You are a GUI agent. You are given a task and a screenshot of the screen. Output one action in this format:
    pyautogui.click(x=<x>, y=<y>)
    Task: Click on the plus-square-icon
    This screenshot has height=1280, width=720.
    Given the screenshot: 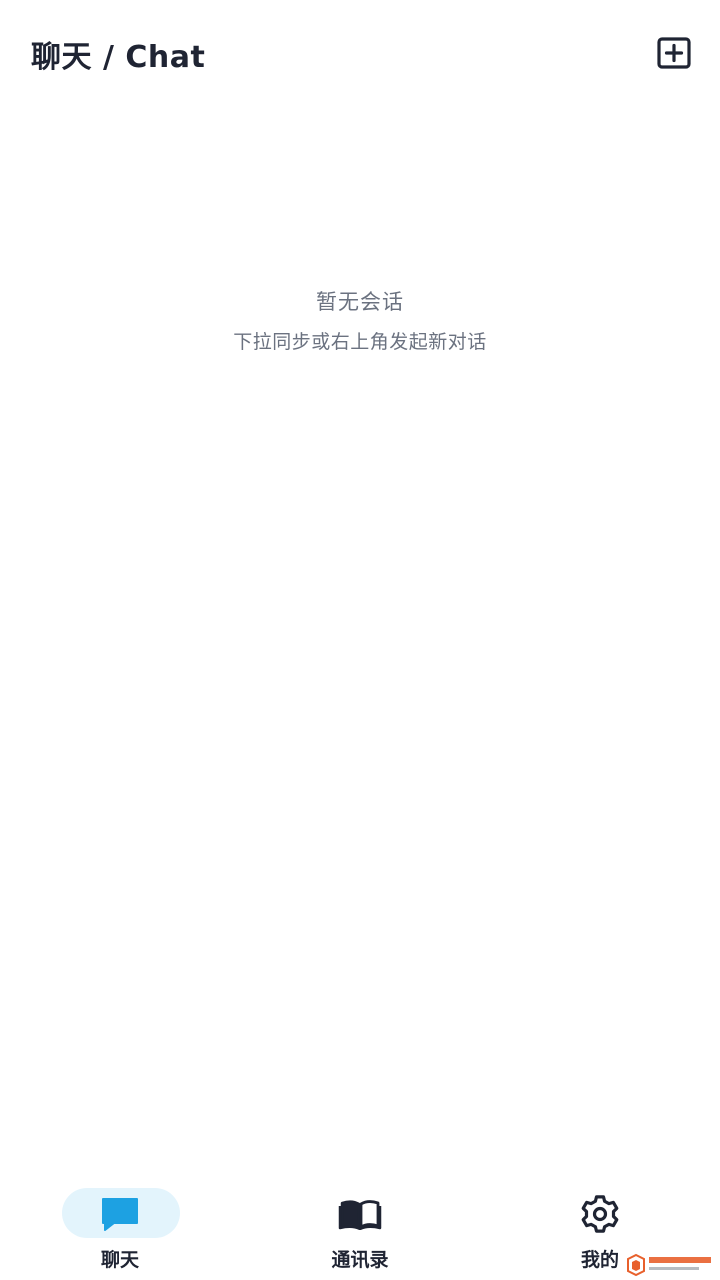 What is the action you would take?
    pyautogui.click(x=674, y=53)
    